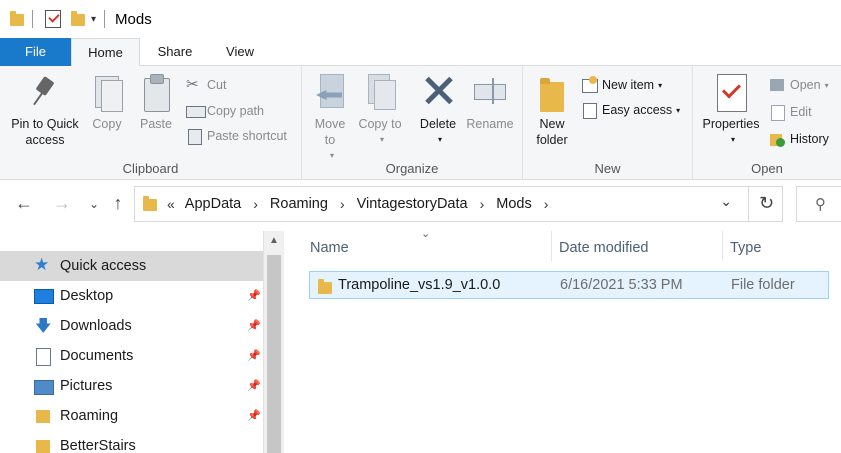 Image resolution: width=841 pixels, height=453 pixels. Describe the element at coordinates (552, 110) in the screenshot. I see `new-folder-button: New folder` at that location.